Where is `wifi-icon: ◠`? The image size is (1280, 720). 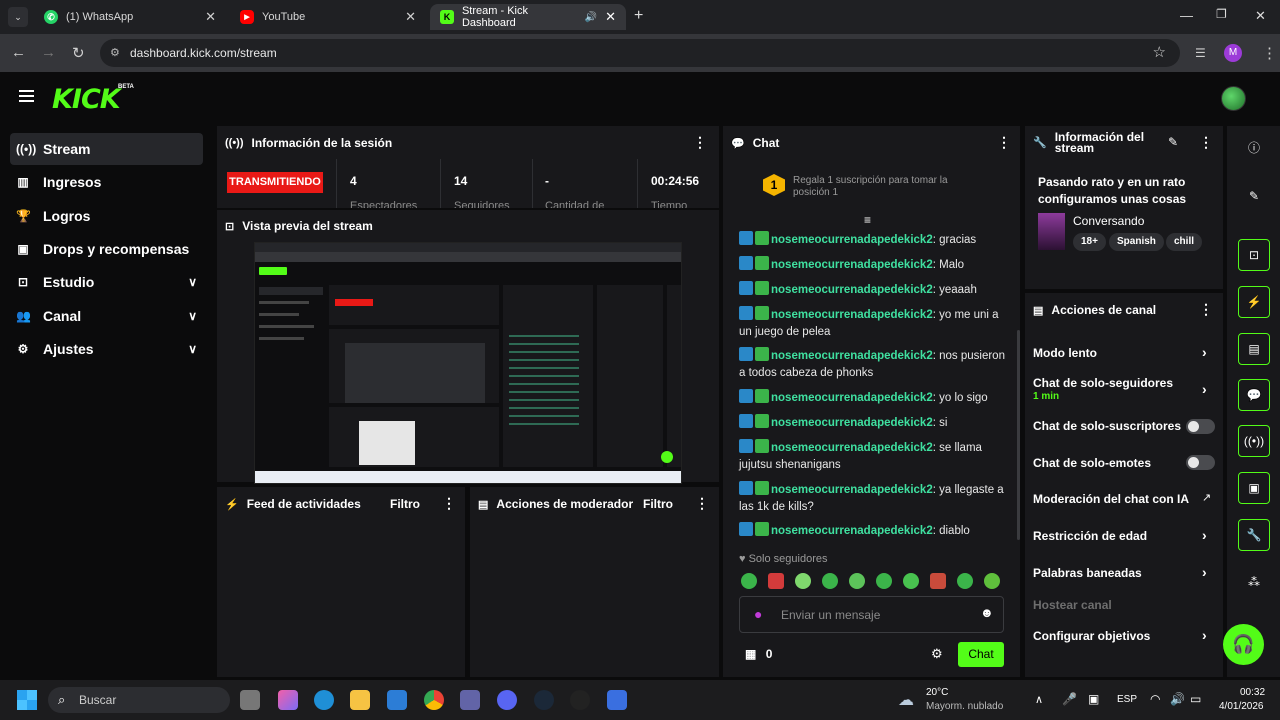
wifi-icon: ◠ is located at coordinates (1155, 699).